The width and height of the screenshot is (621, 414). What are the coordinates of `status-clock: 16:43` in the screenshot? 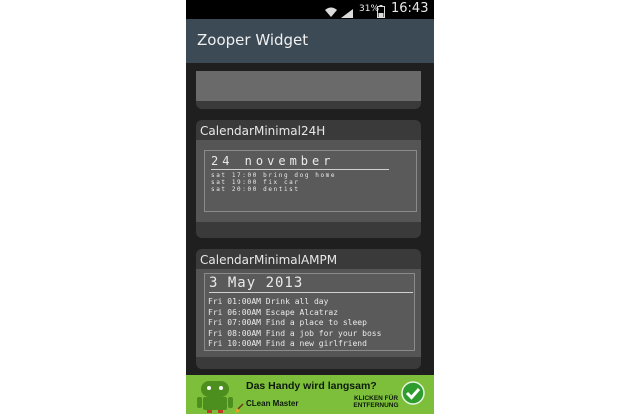 It's located at (410, 8).